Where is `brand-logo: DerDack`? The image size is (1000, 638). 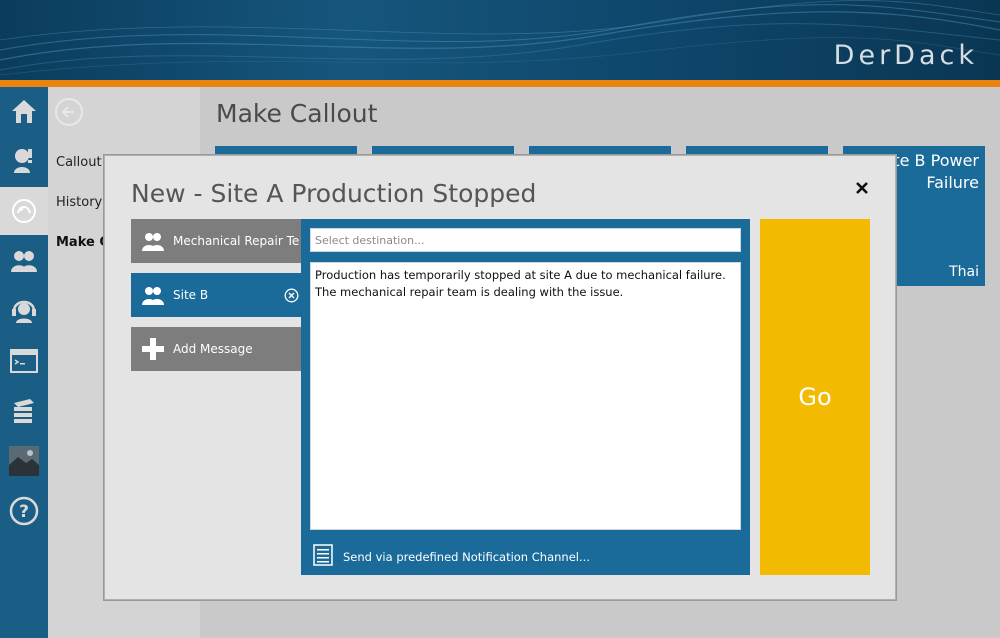 brand-logo: DerDack is located at coordinates (905, 55).